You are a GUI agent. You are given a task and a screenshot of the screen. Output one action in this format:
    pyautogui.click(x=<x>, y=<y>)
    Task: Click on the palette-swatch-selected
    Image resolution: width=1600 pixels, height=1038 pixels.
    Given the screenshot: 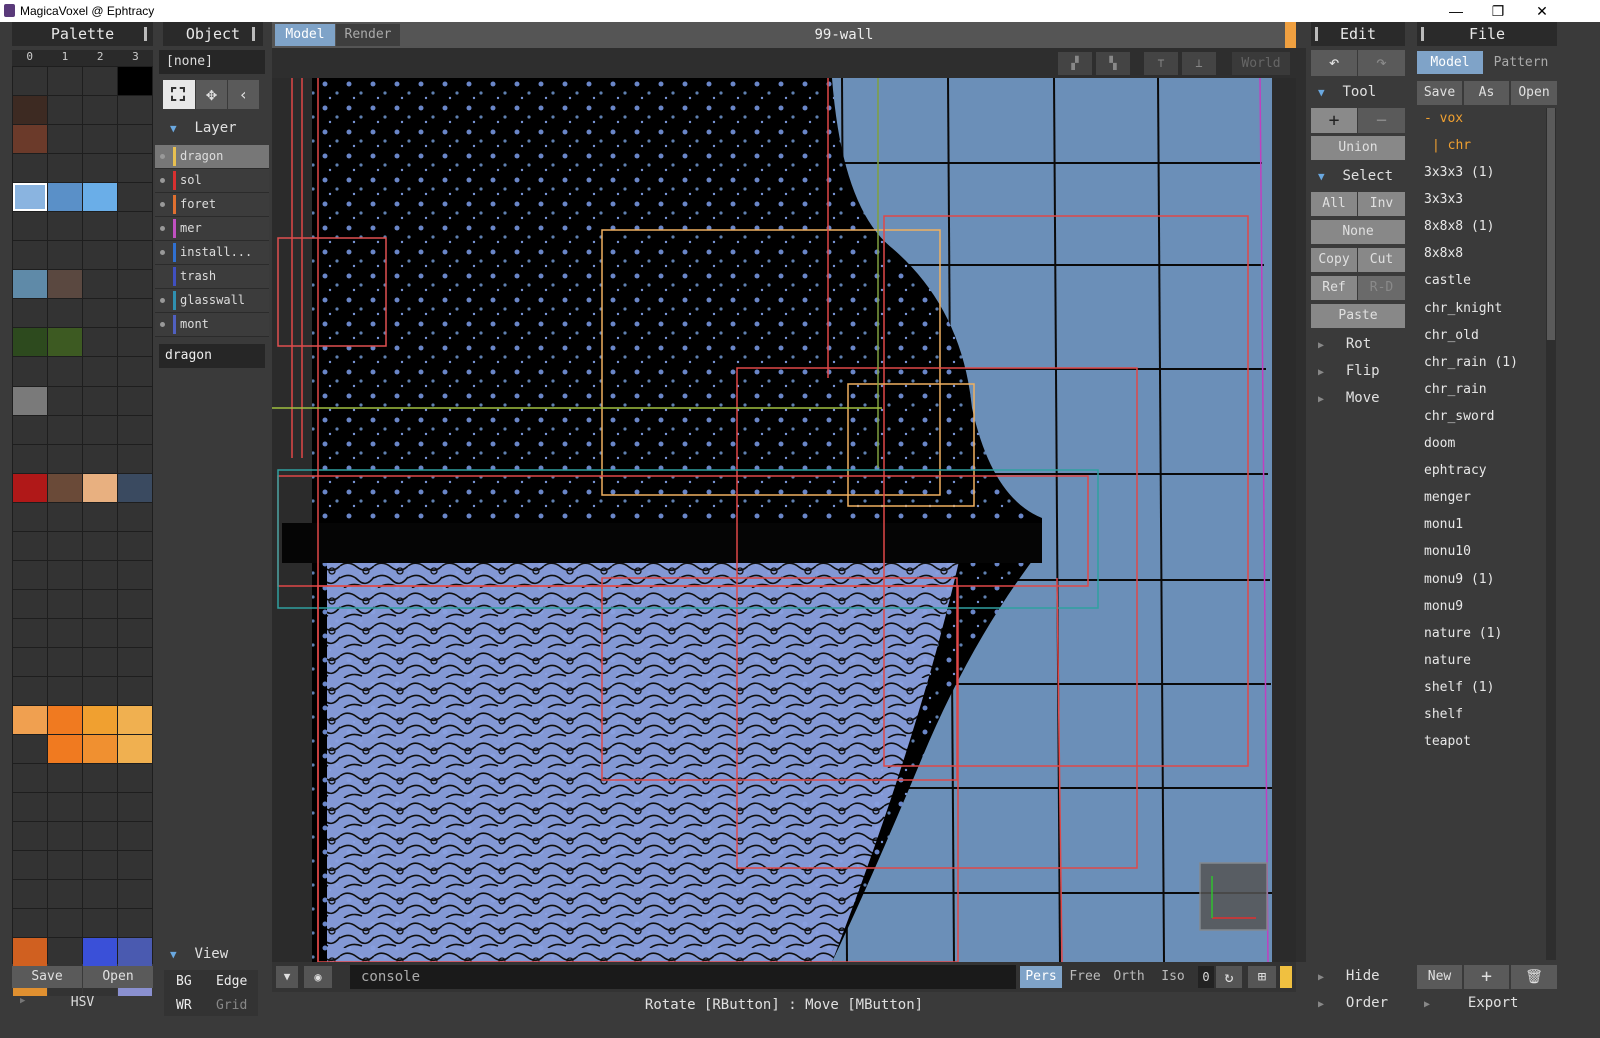 What is the action you would take?
    pyautogui.click(x=30, y=197)
    